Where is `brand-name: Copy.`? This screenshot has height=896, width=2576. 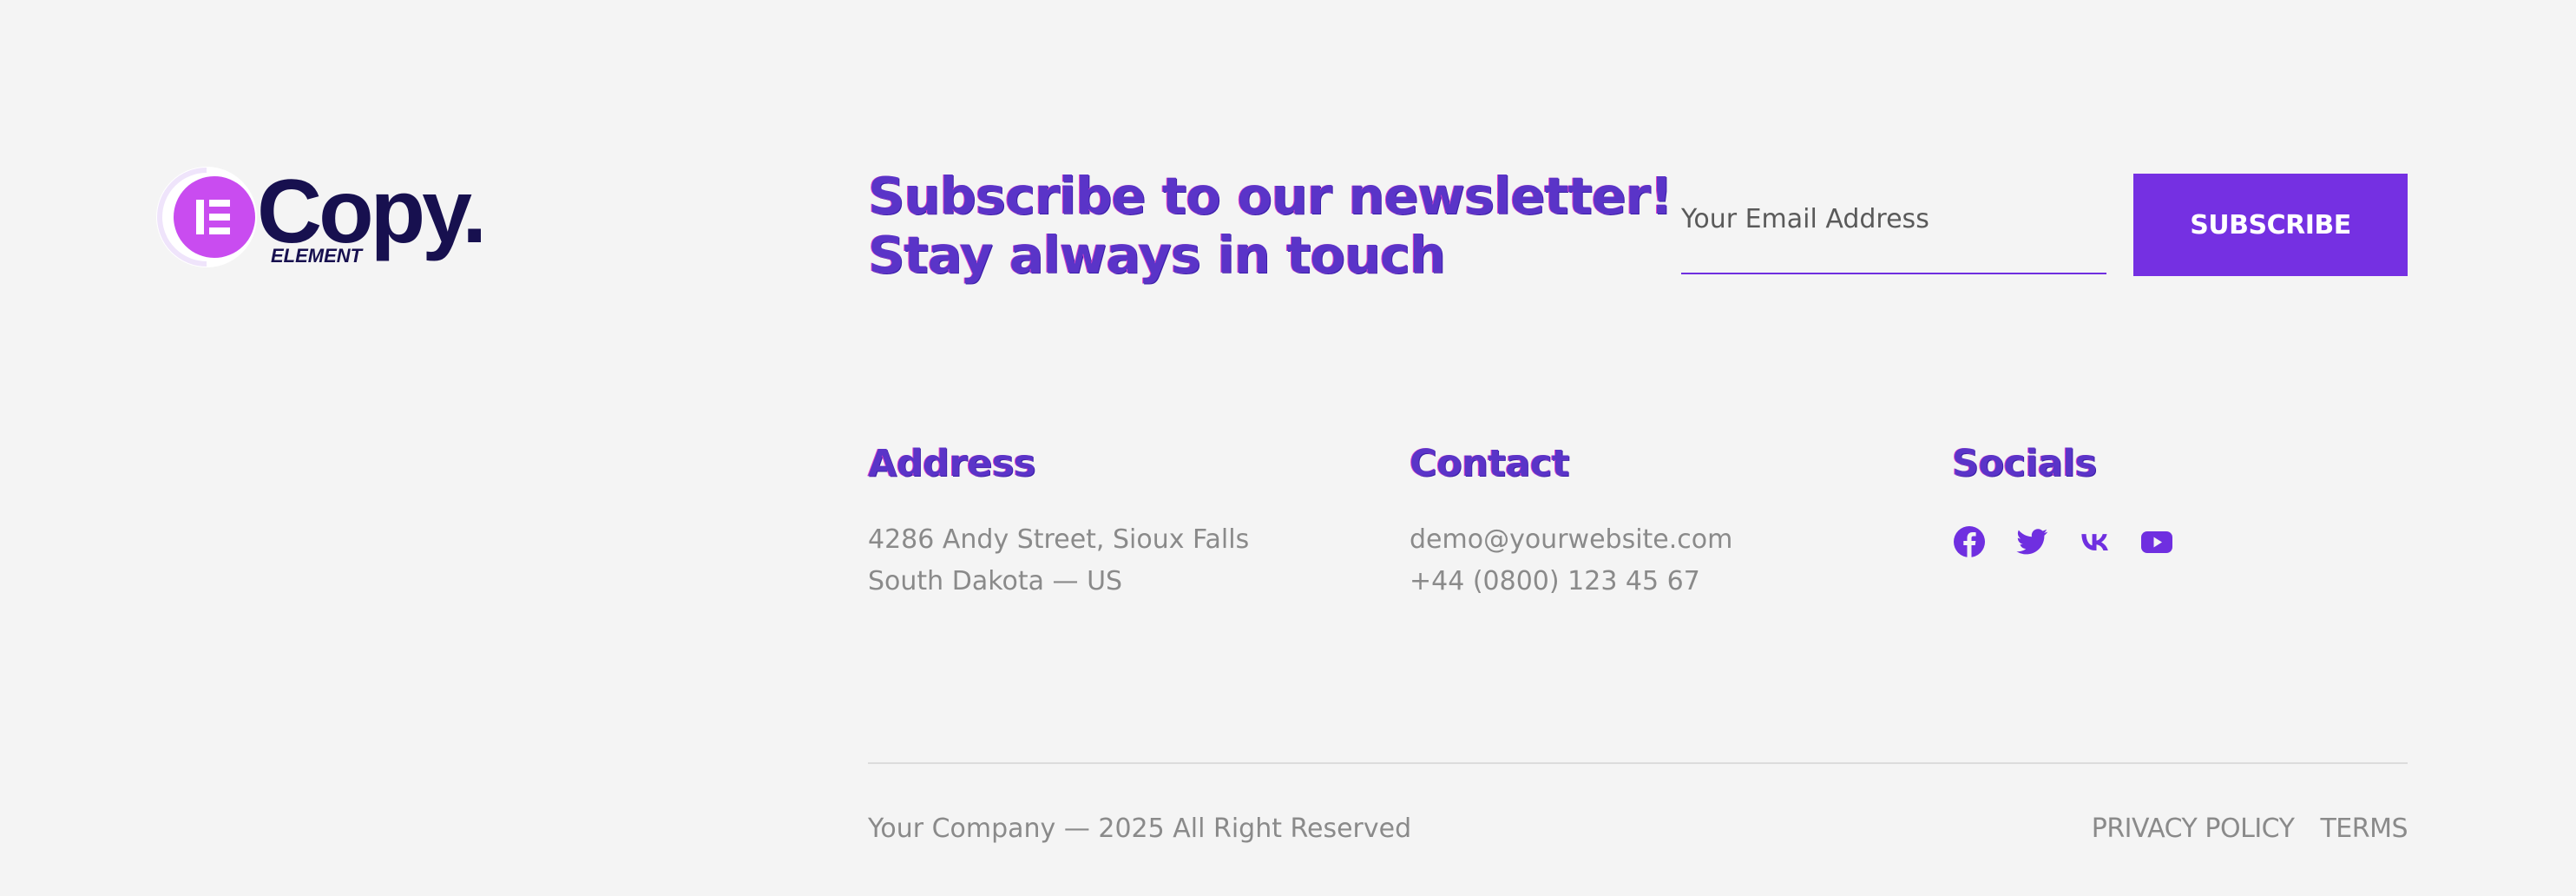
brand-name: Copy. is located at coordinates (372, 211).